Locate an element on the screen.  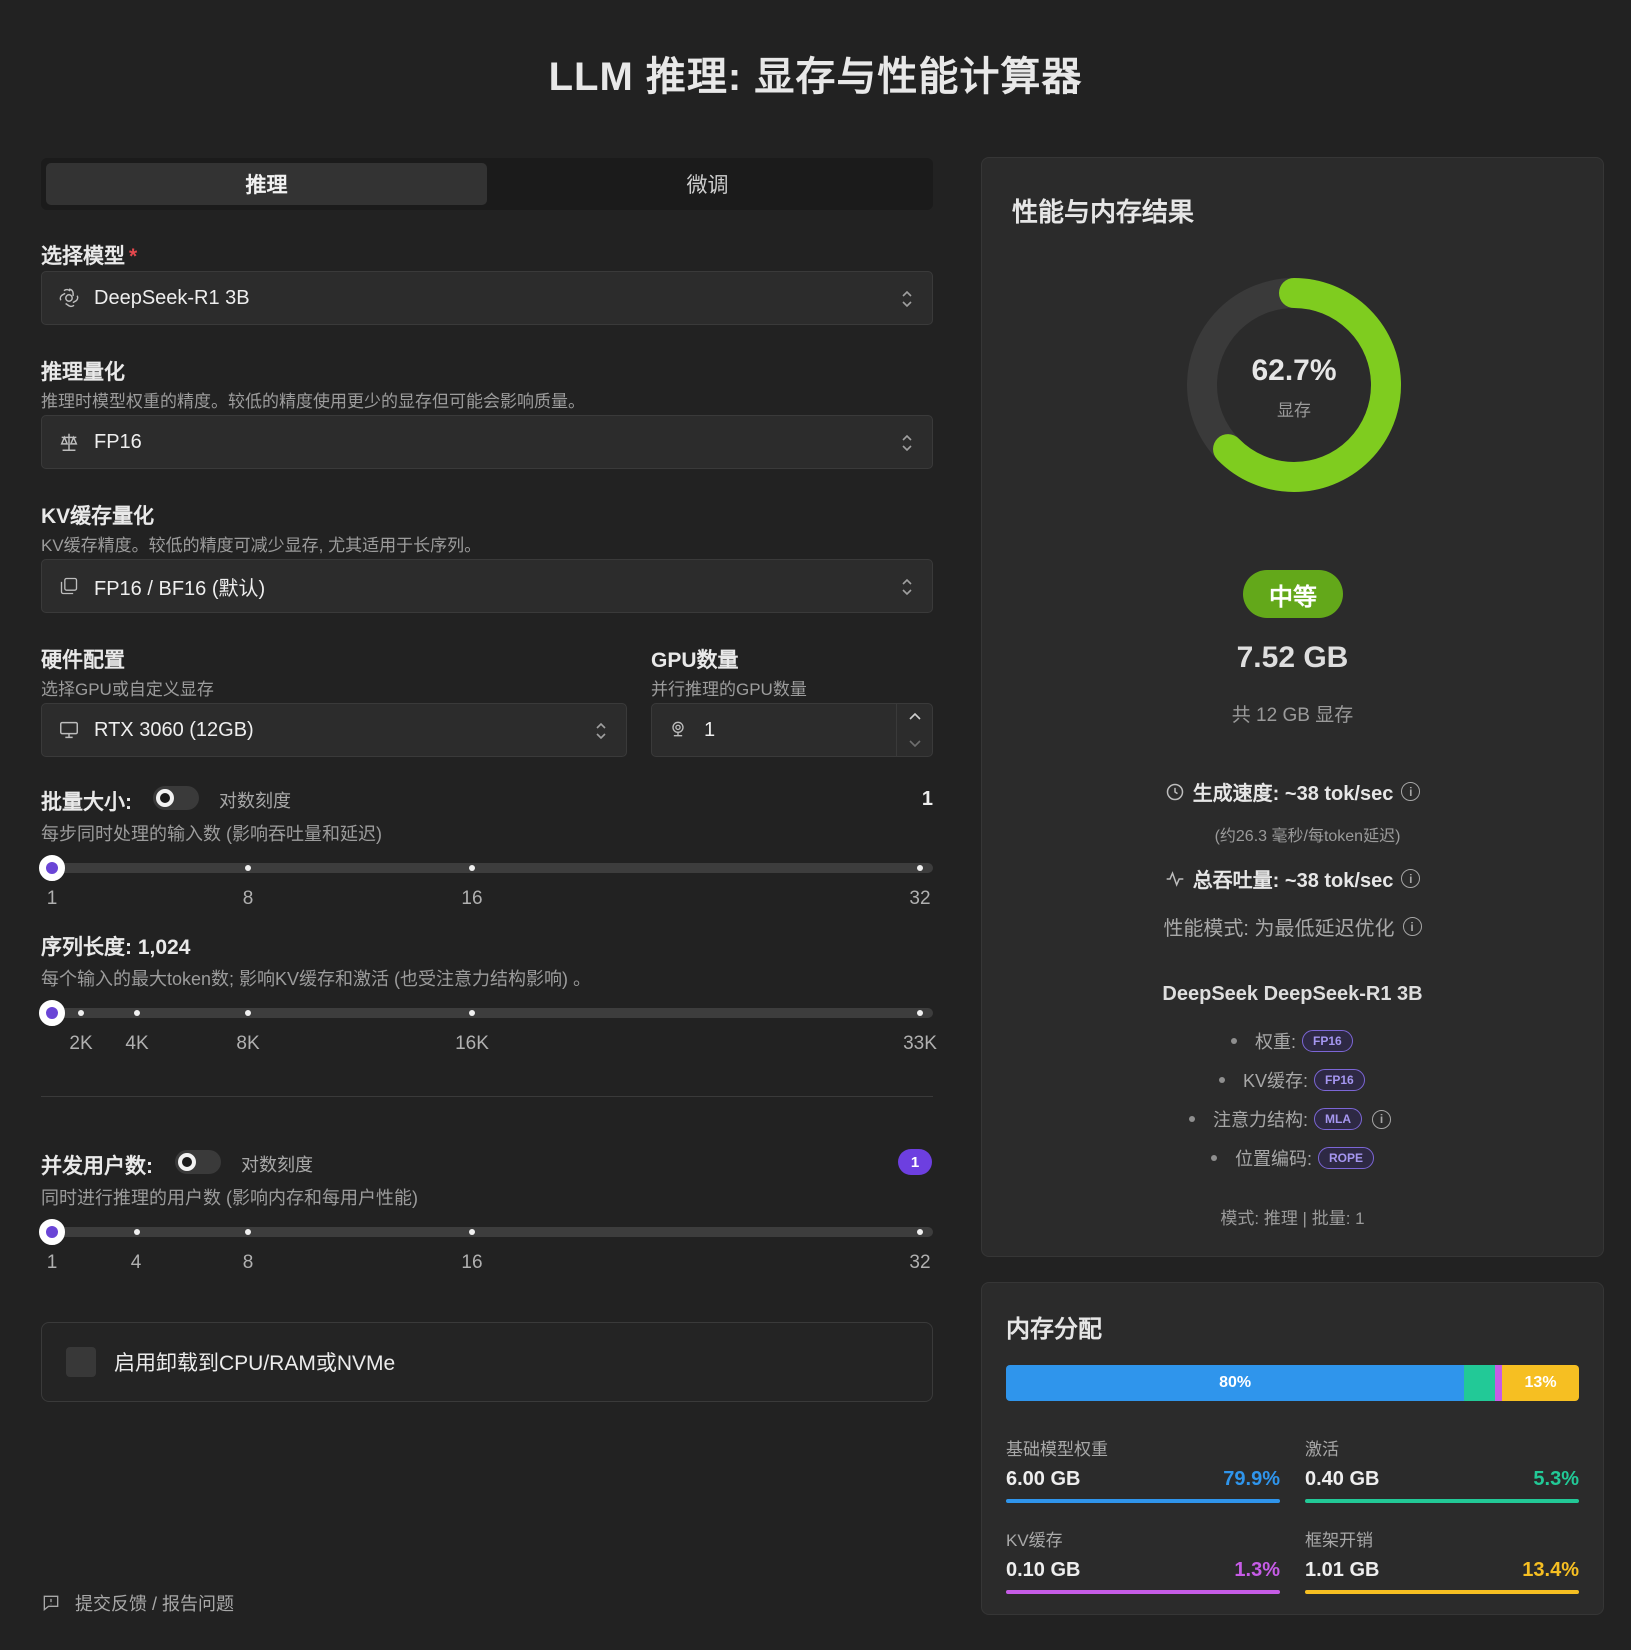
memory-item-weights: 基础模型权重 6.00 GB 79.9% is located at coordinates (1143, 1469).